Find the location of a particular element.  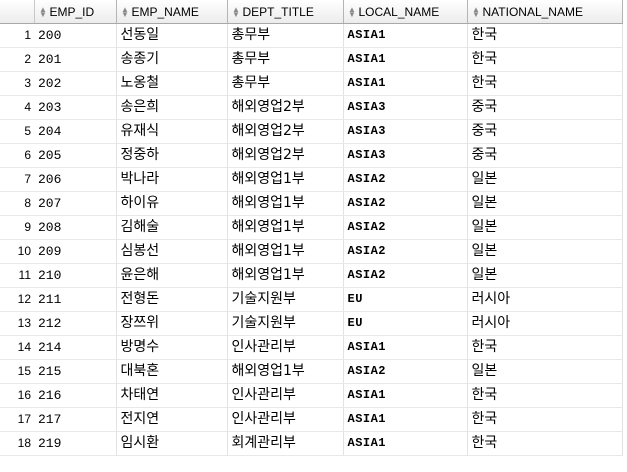

row-number: 2 is located at coordinates (17, 59).